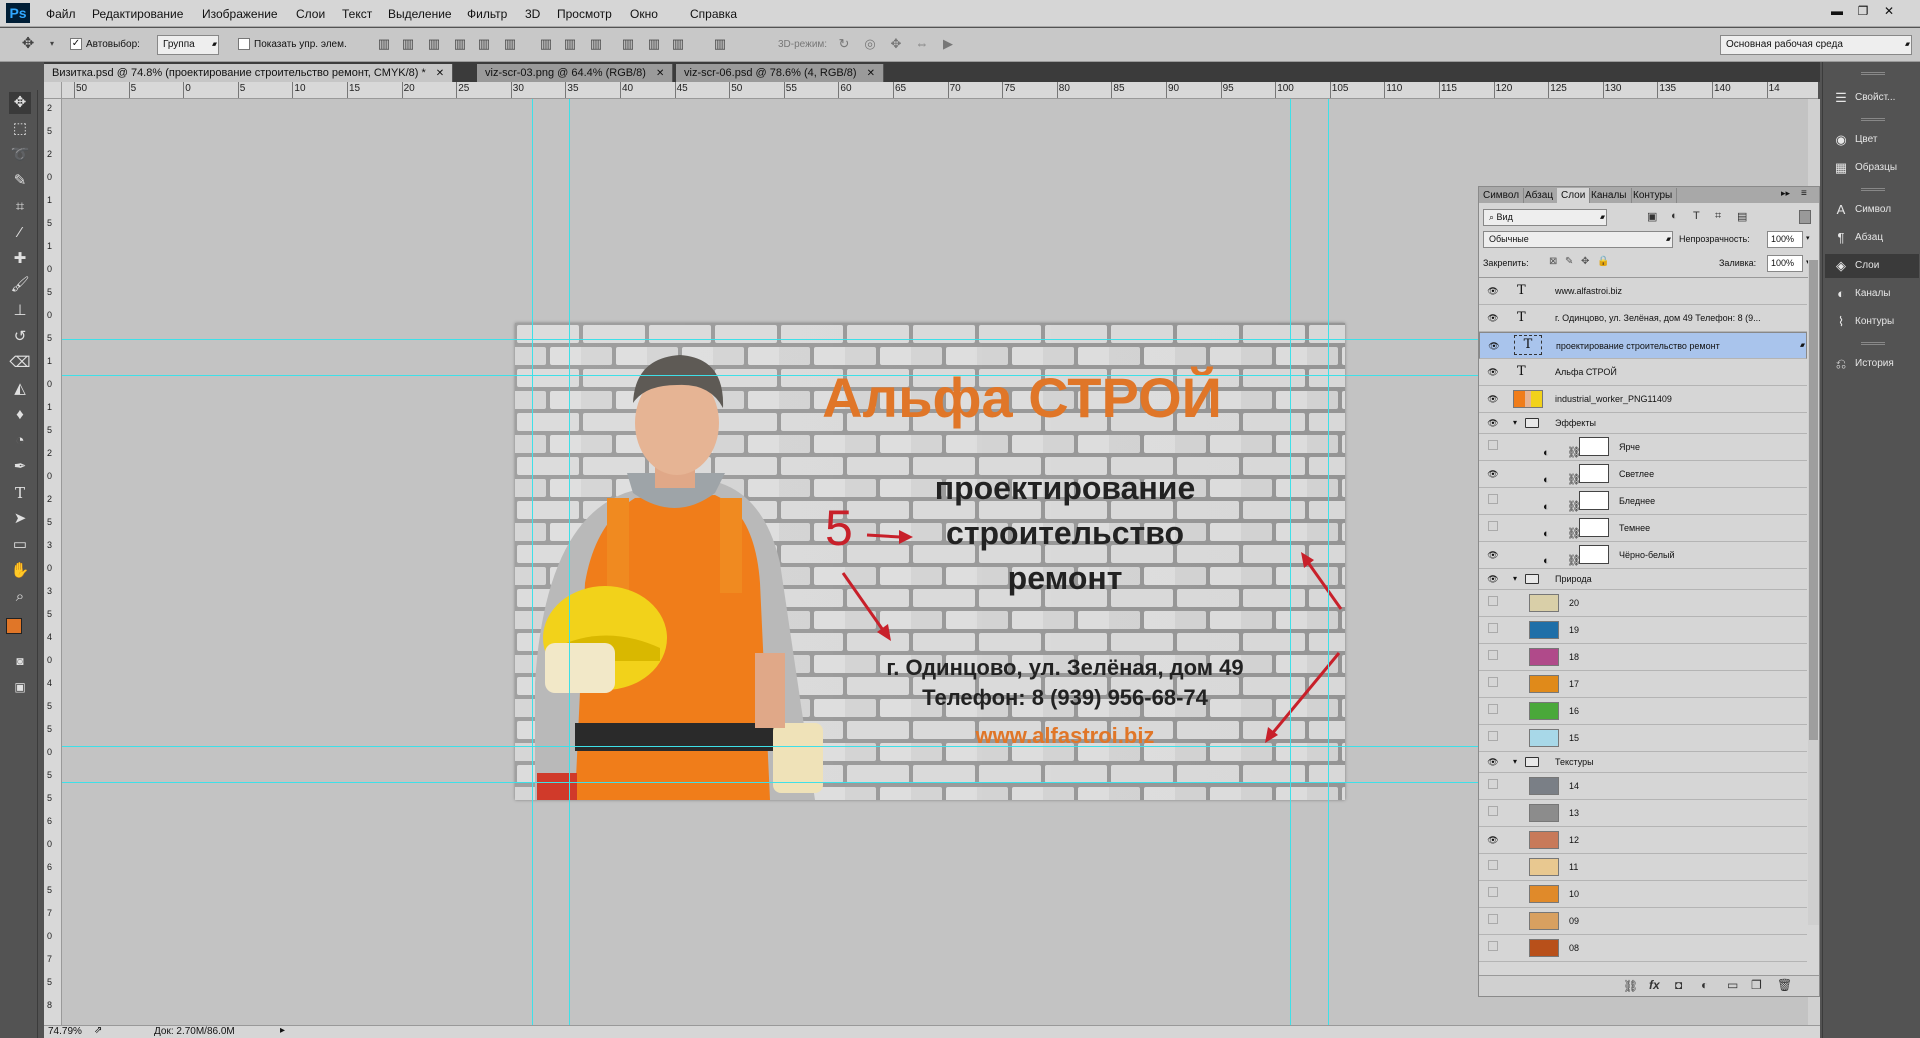 Image resolution: width=1920 pixels, height=1038 pixels. Describe the element at coordinates (1872, 294) in the screenshot. I see `dock-channels: ◐ Каналы` at that location.